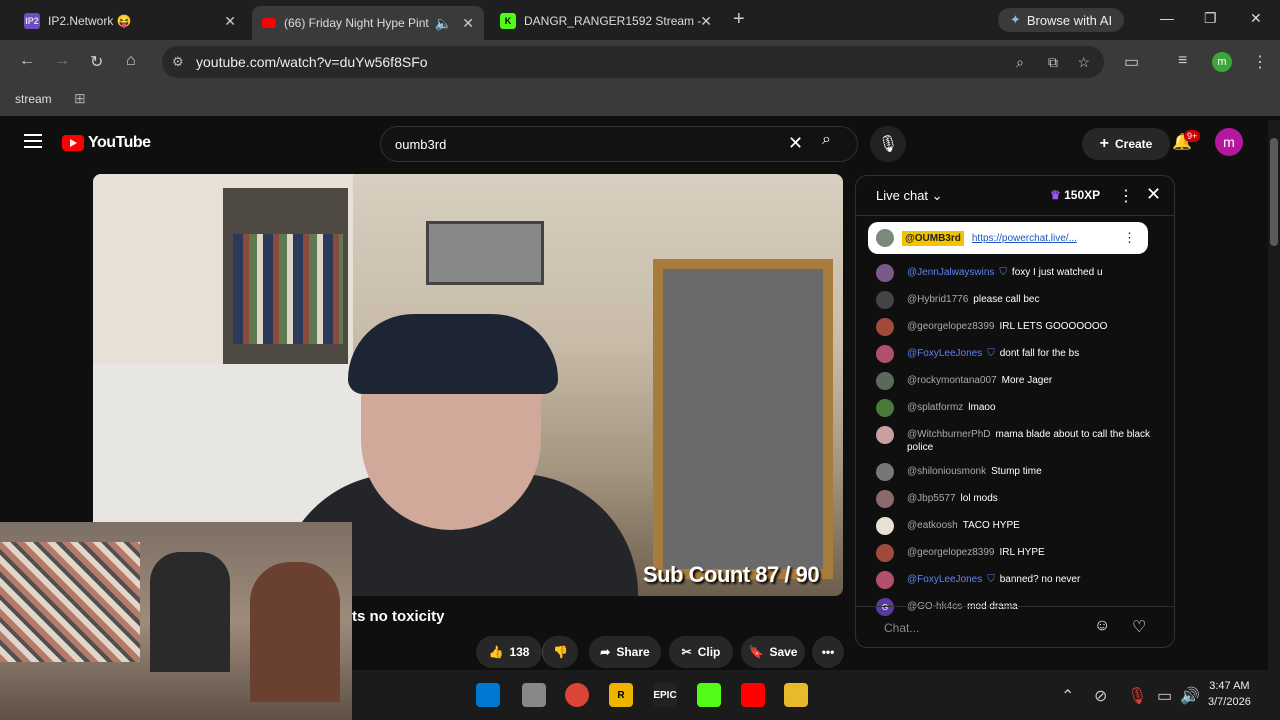  I want to click on emoji-icon: ☺, so click(1102, 626).